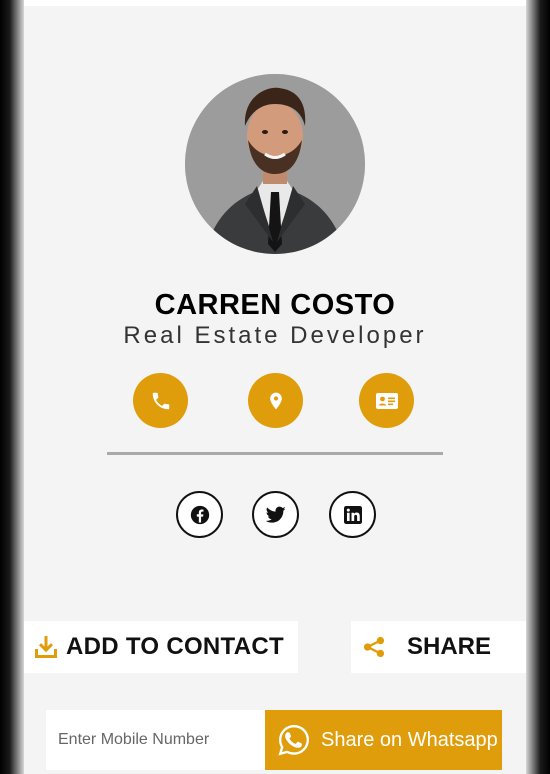  What do you see at coordinates (46, 647) in the screenshot?
I see `download-icon` at bounding box center [46, 647].